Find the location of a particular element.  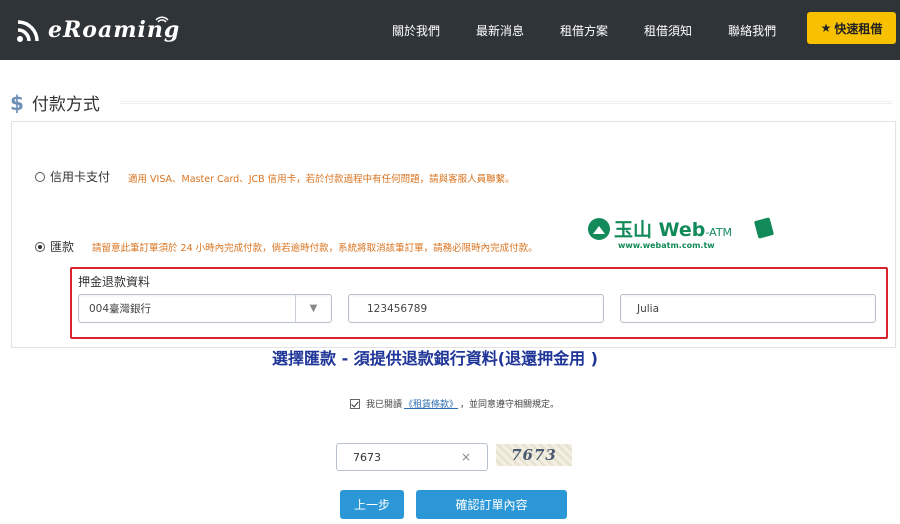

esun-webatm-logo: 玉山 Web-ATM www.webatm.com.tw is located at coordinates (683, 235).